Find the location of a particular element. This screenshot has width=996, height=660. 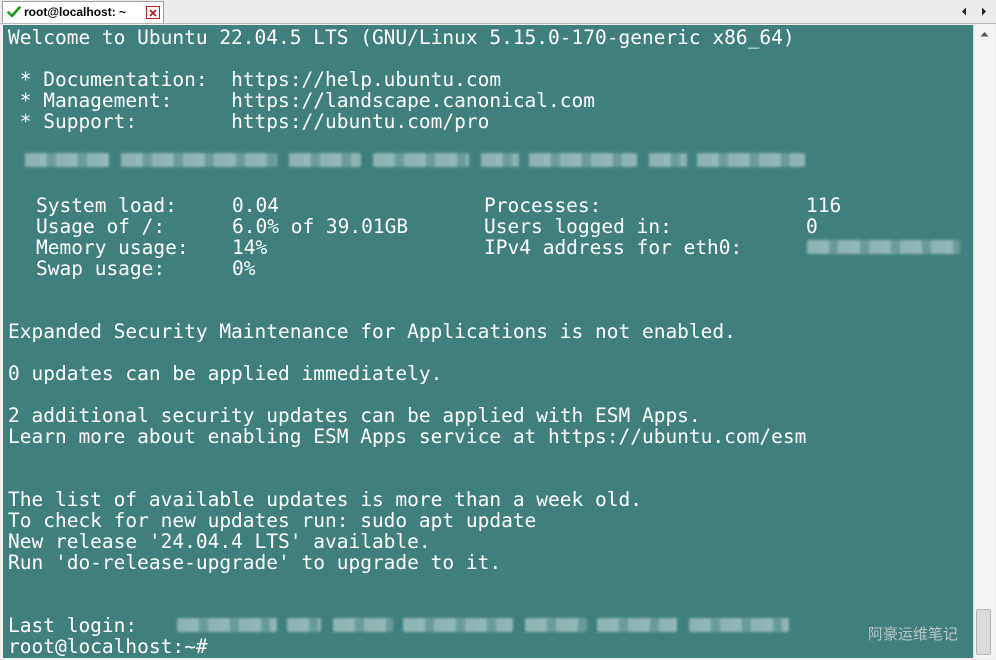

users-logged-in-label: Users logged in: is located at coordinates (578, 226).